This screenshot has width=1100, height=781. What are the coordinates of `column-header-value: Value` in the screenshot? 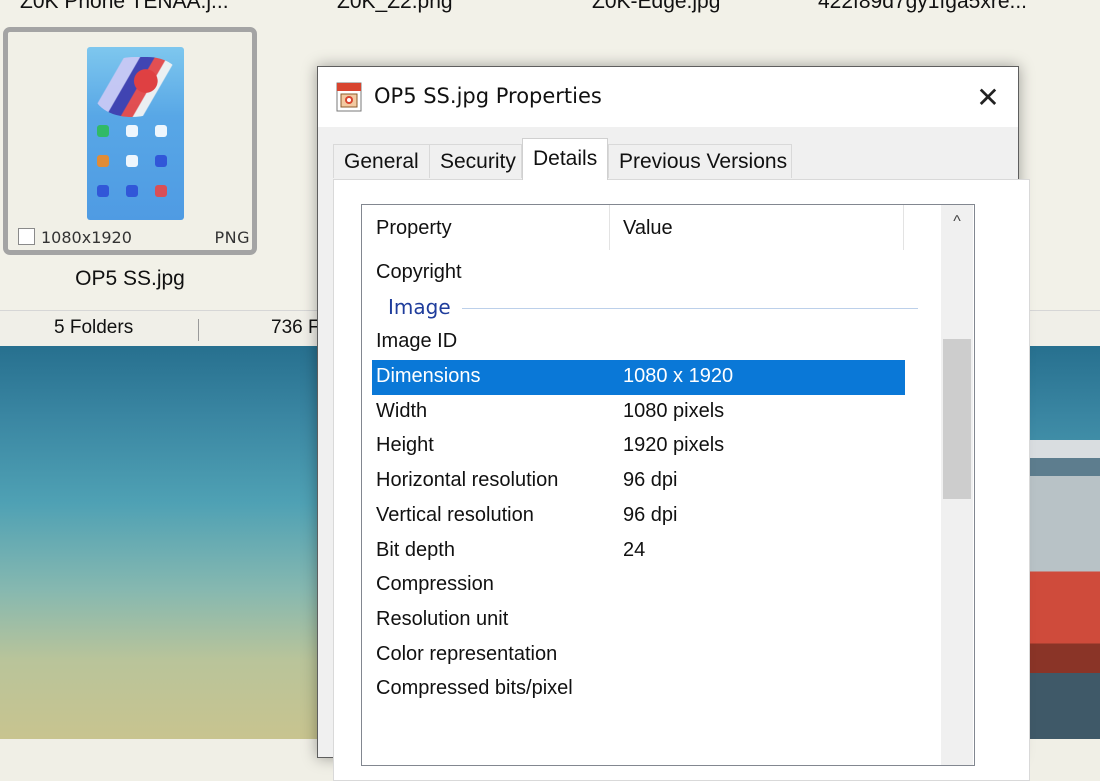 It's located at (648, 228).